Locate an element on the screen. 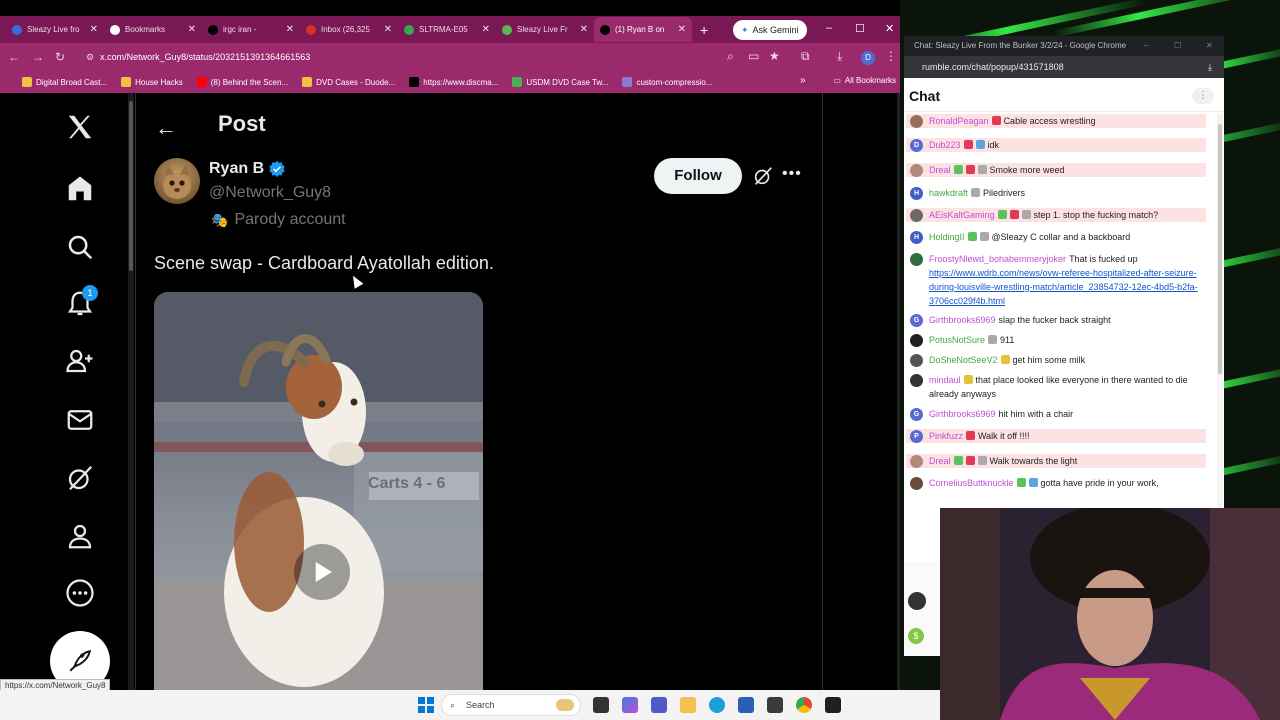 This screenshot has width=1280, height=720. chat-menu-icon: ⋮ is located at coordinates (1203, 96).